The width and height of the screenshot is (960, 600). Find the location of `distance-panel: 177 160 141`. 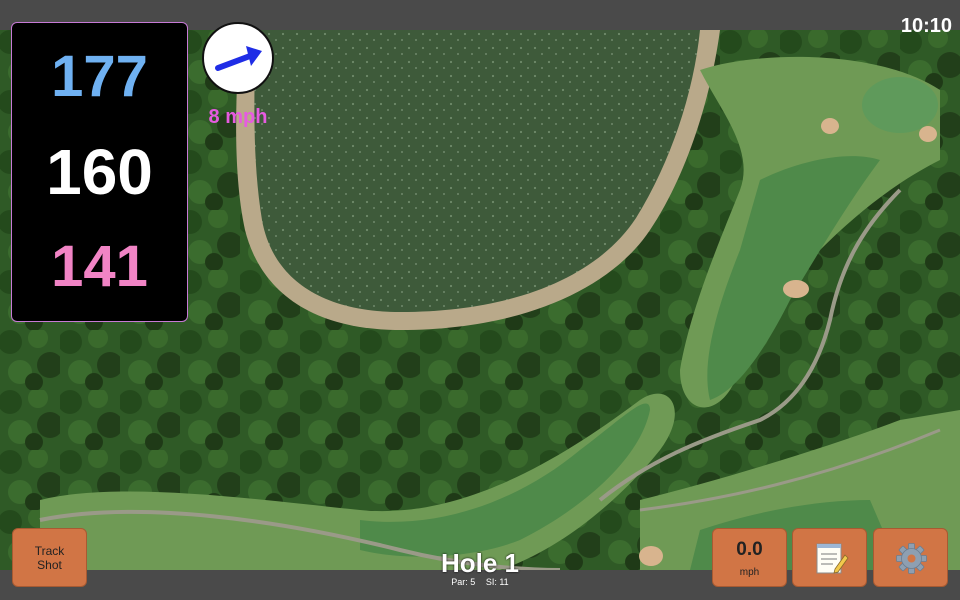

distance-panel: 177 160 141 is located at coordinates (99, 172).